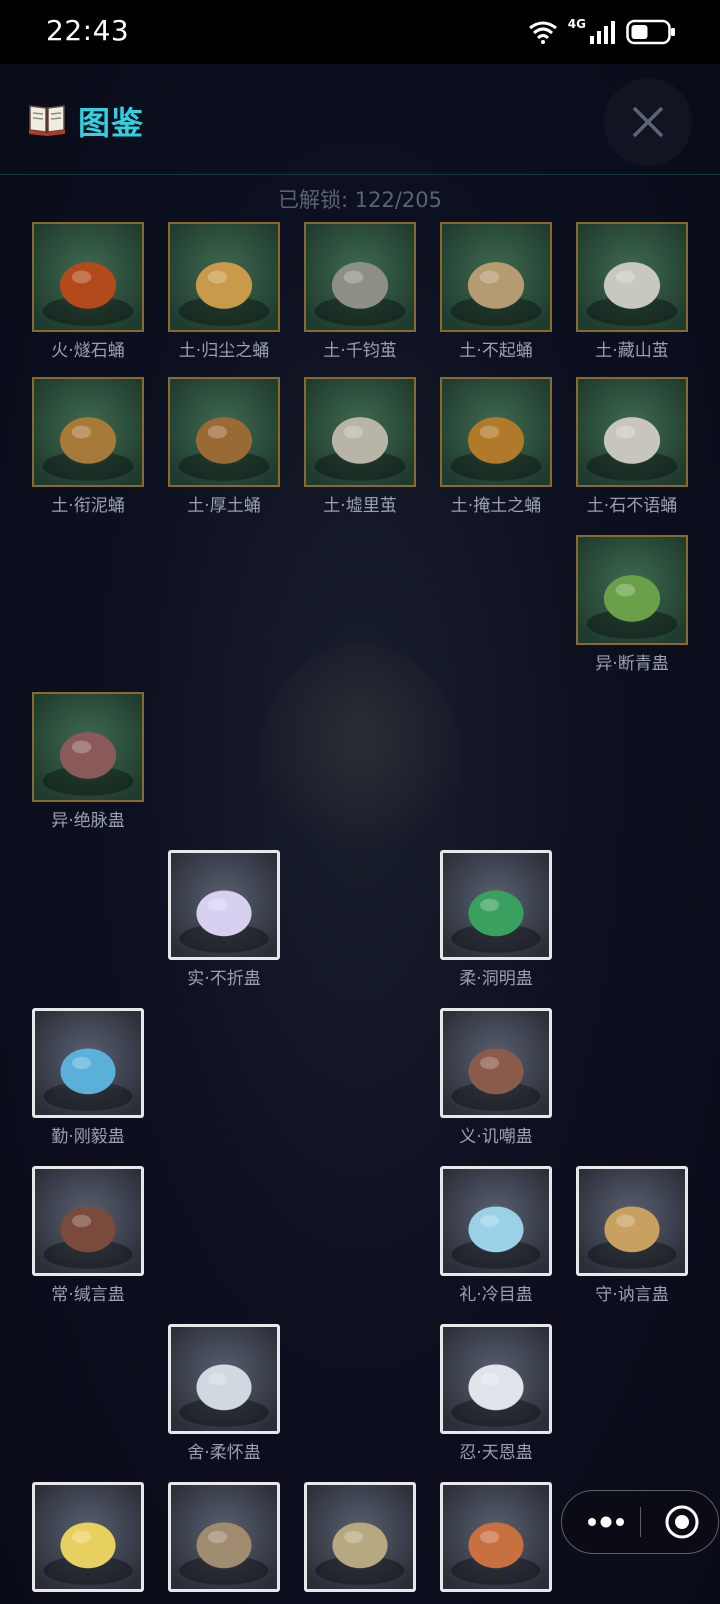 This screenshot has height=1604, width=720. I want to click on creature-name: 义·讥嘲蛊, so click(496, 1137).